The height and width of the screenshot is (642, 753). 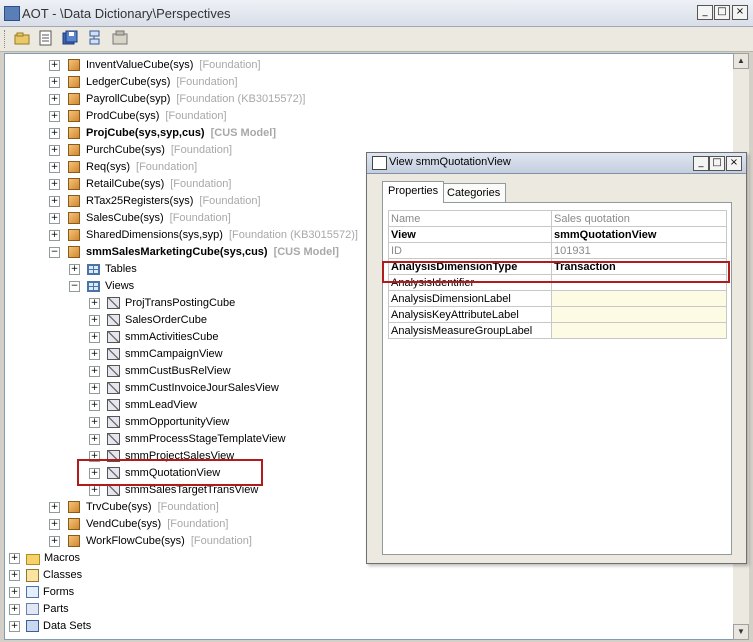 I want to click on tree-node-workflowcube: + WorkFlowCube(sys) [Foundation], so click(x=150, y=541).